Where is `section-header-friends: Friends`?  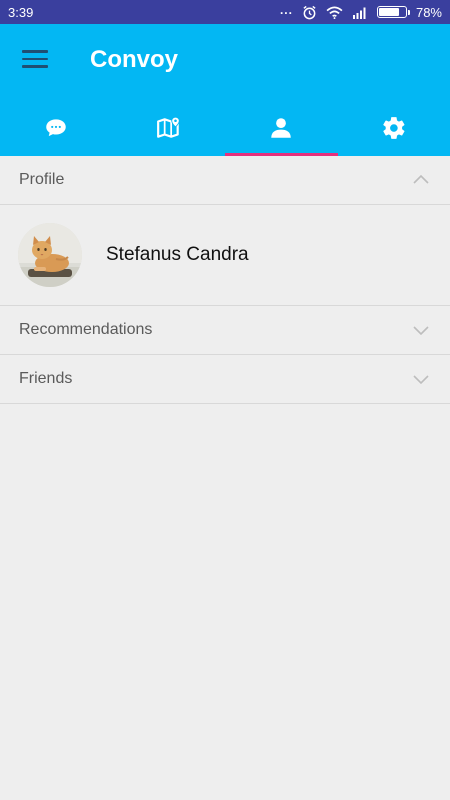 section-header-friends: Friends is located at coordinates (225, 379).